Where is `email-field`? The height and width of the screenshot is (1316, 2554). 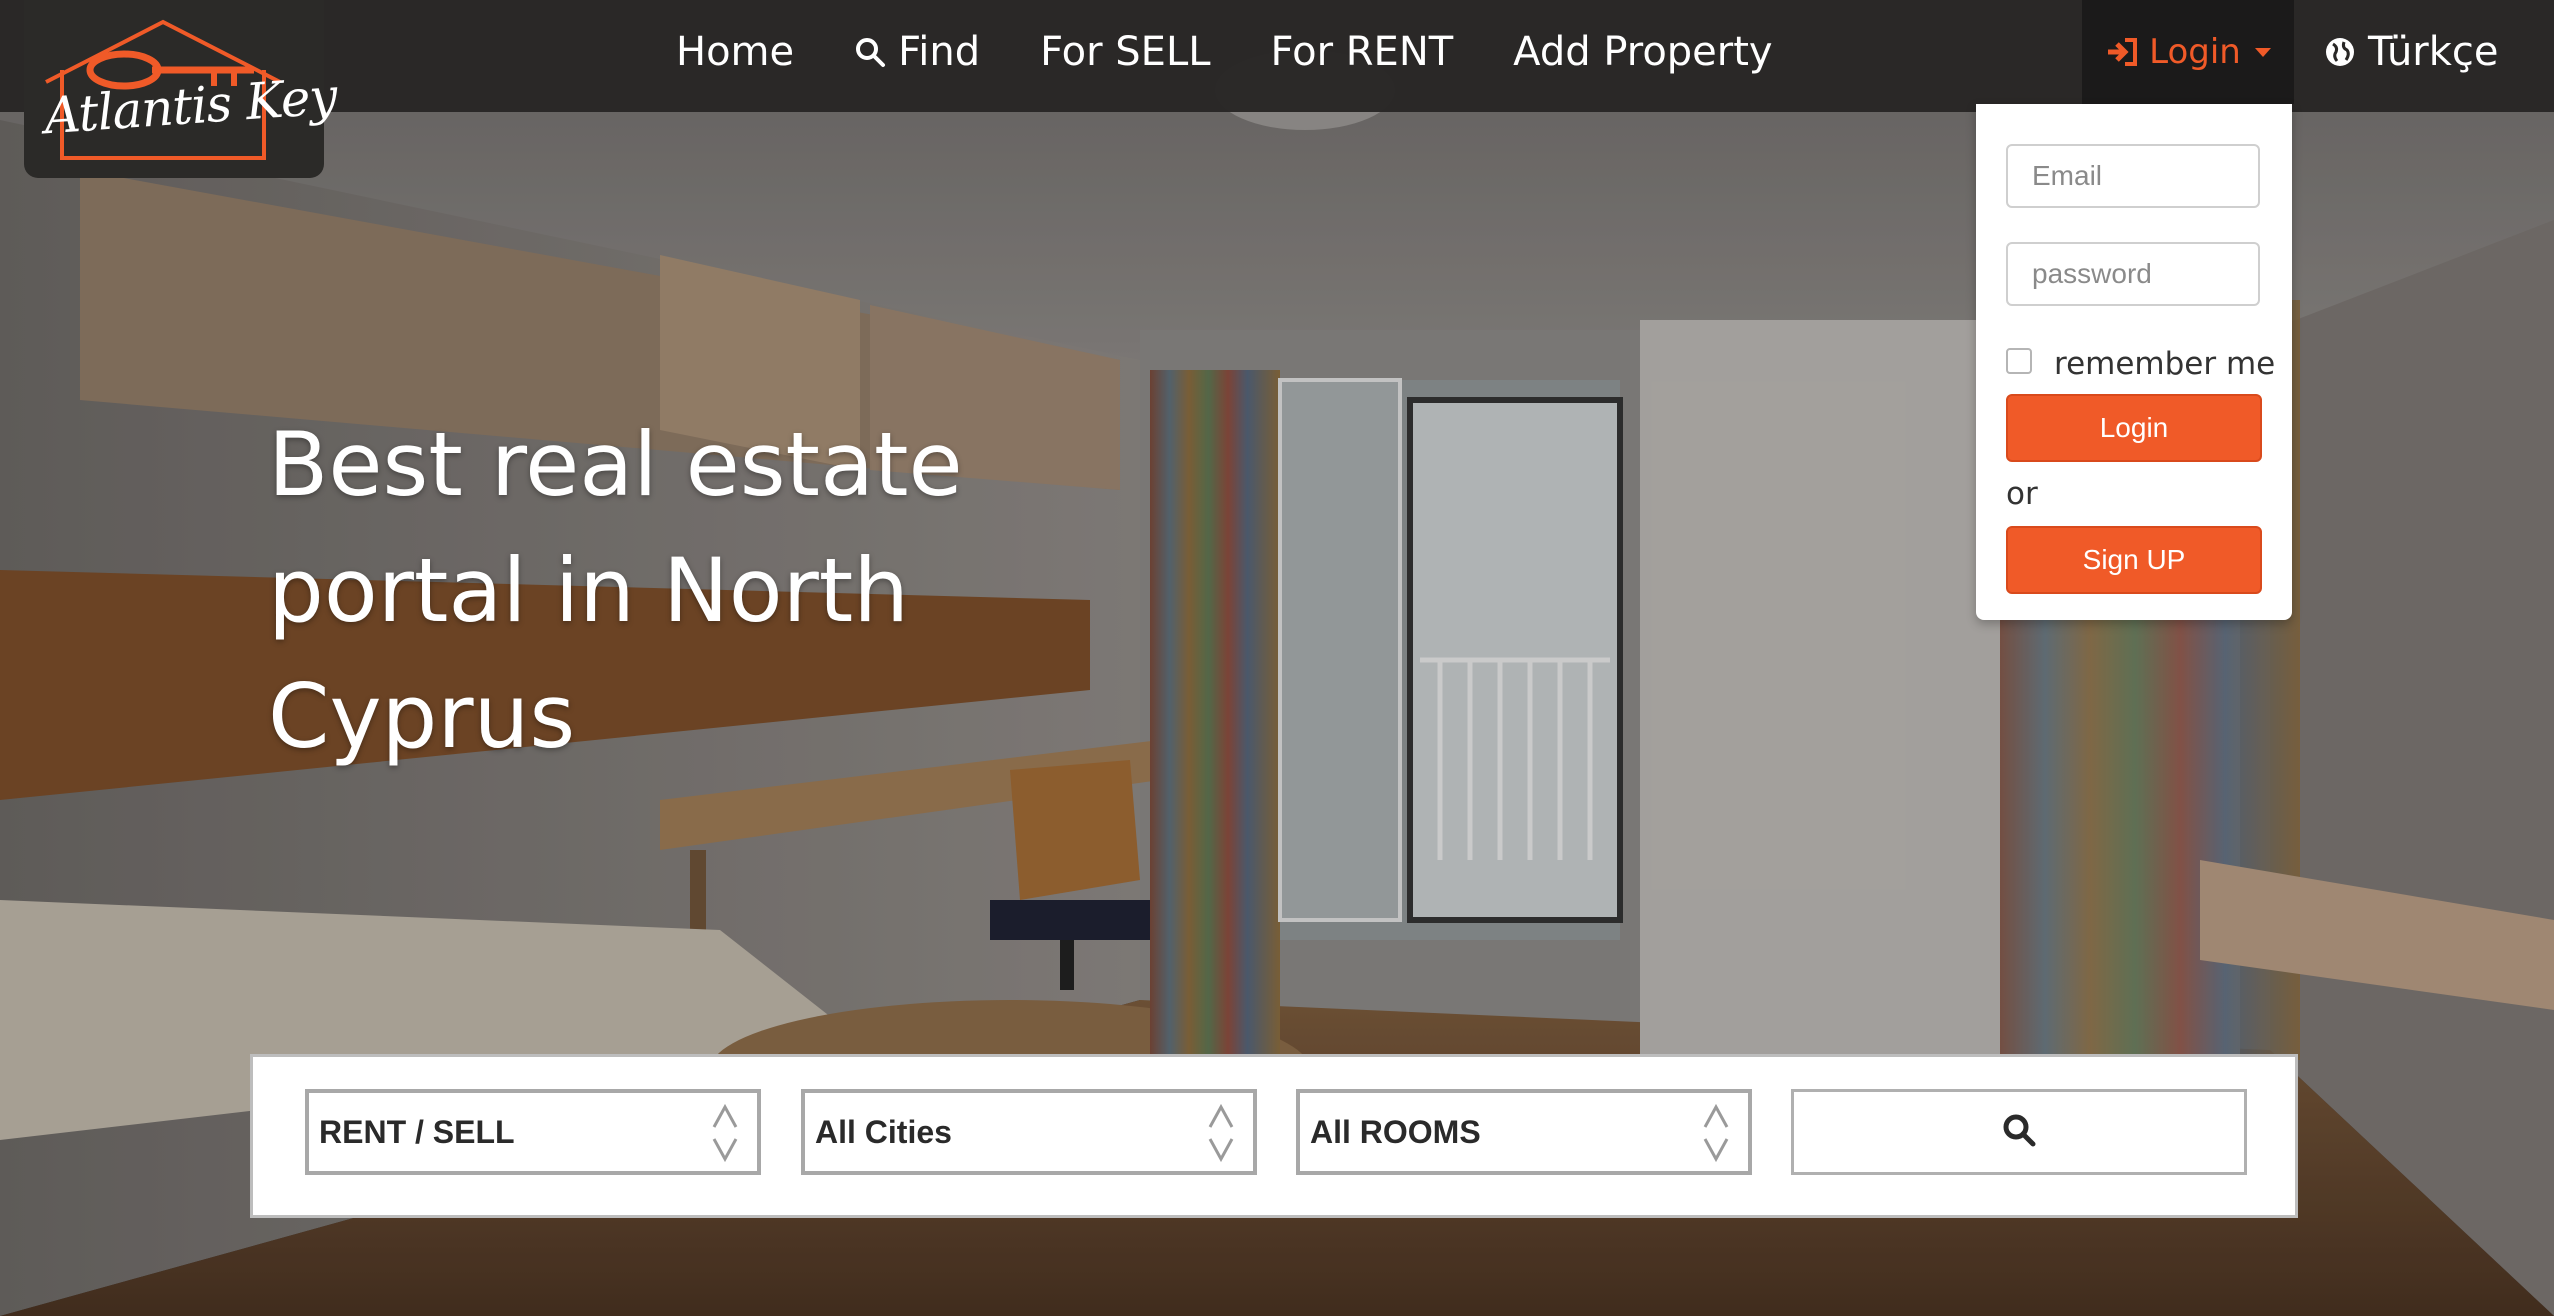 email-field is located at coordinates (2133, 176).